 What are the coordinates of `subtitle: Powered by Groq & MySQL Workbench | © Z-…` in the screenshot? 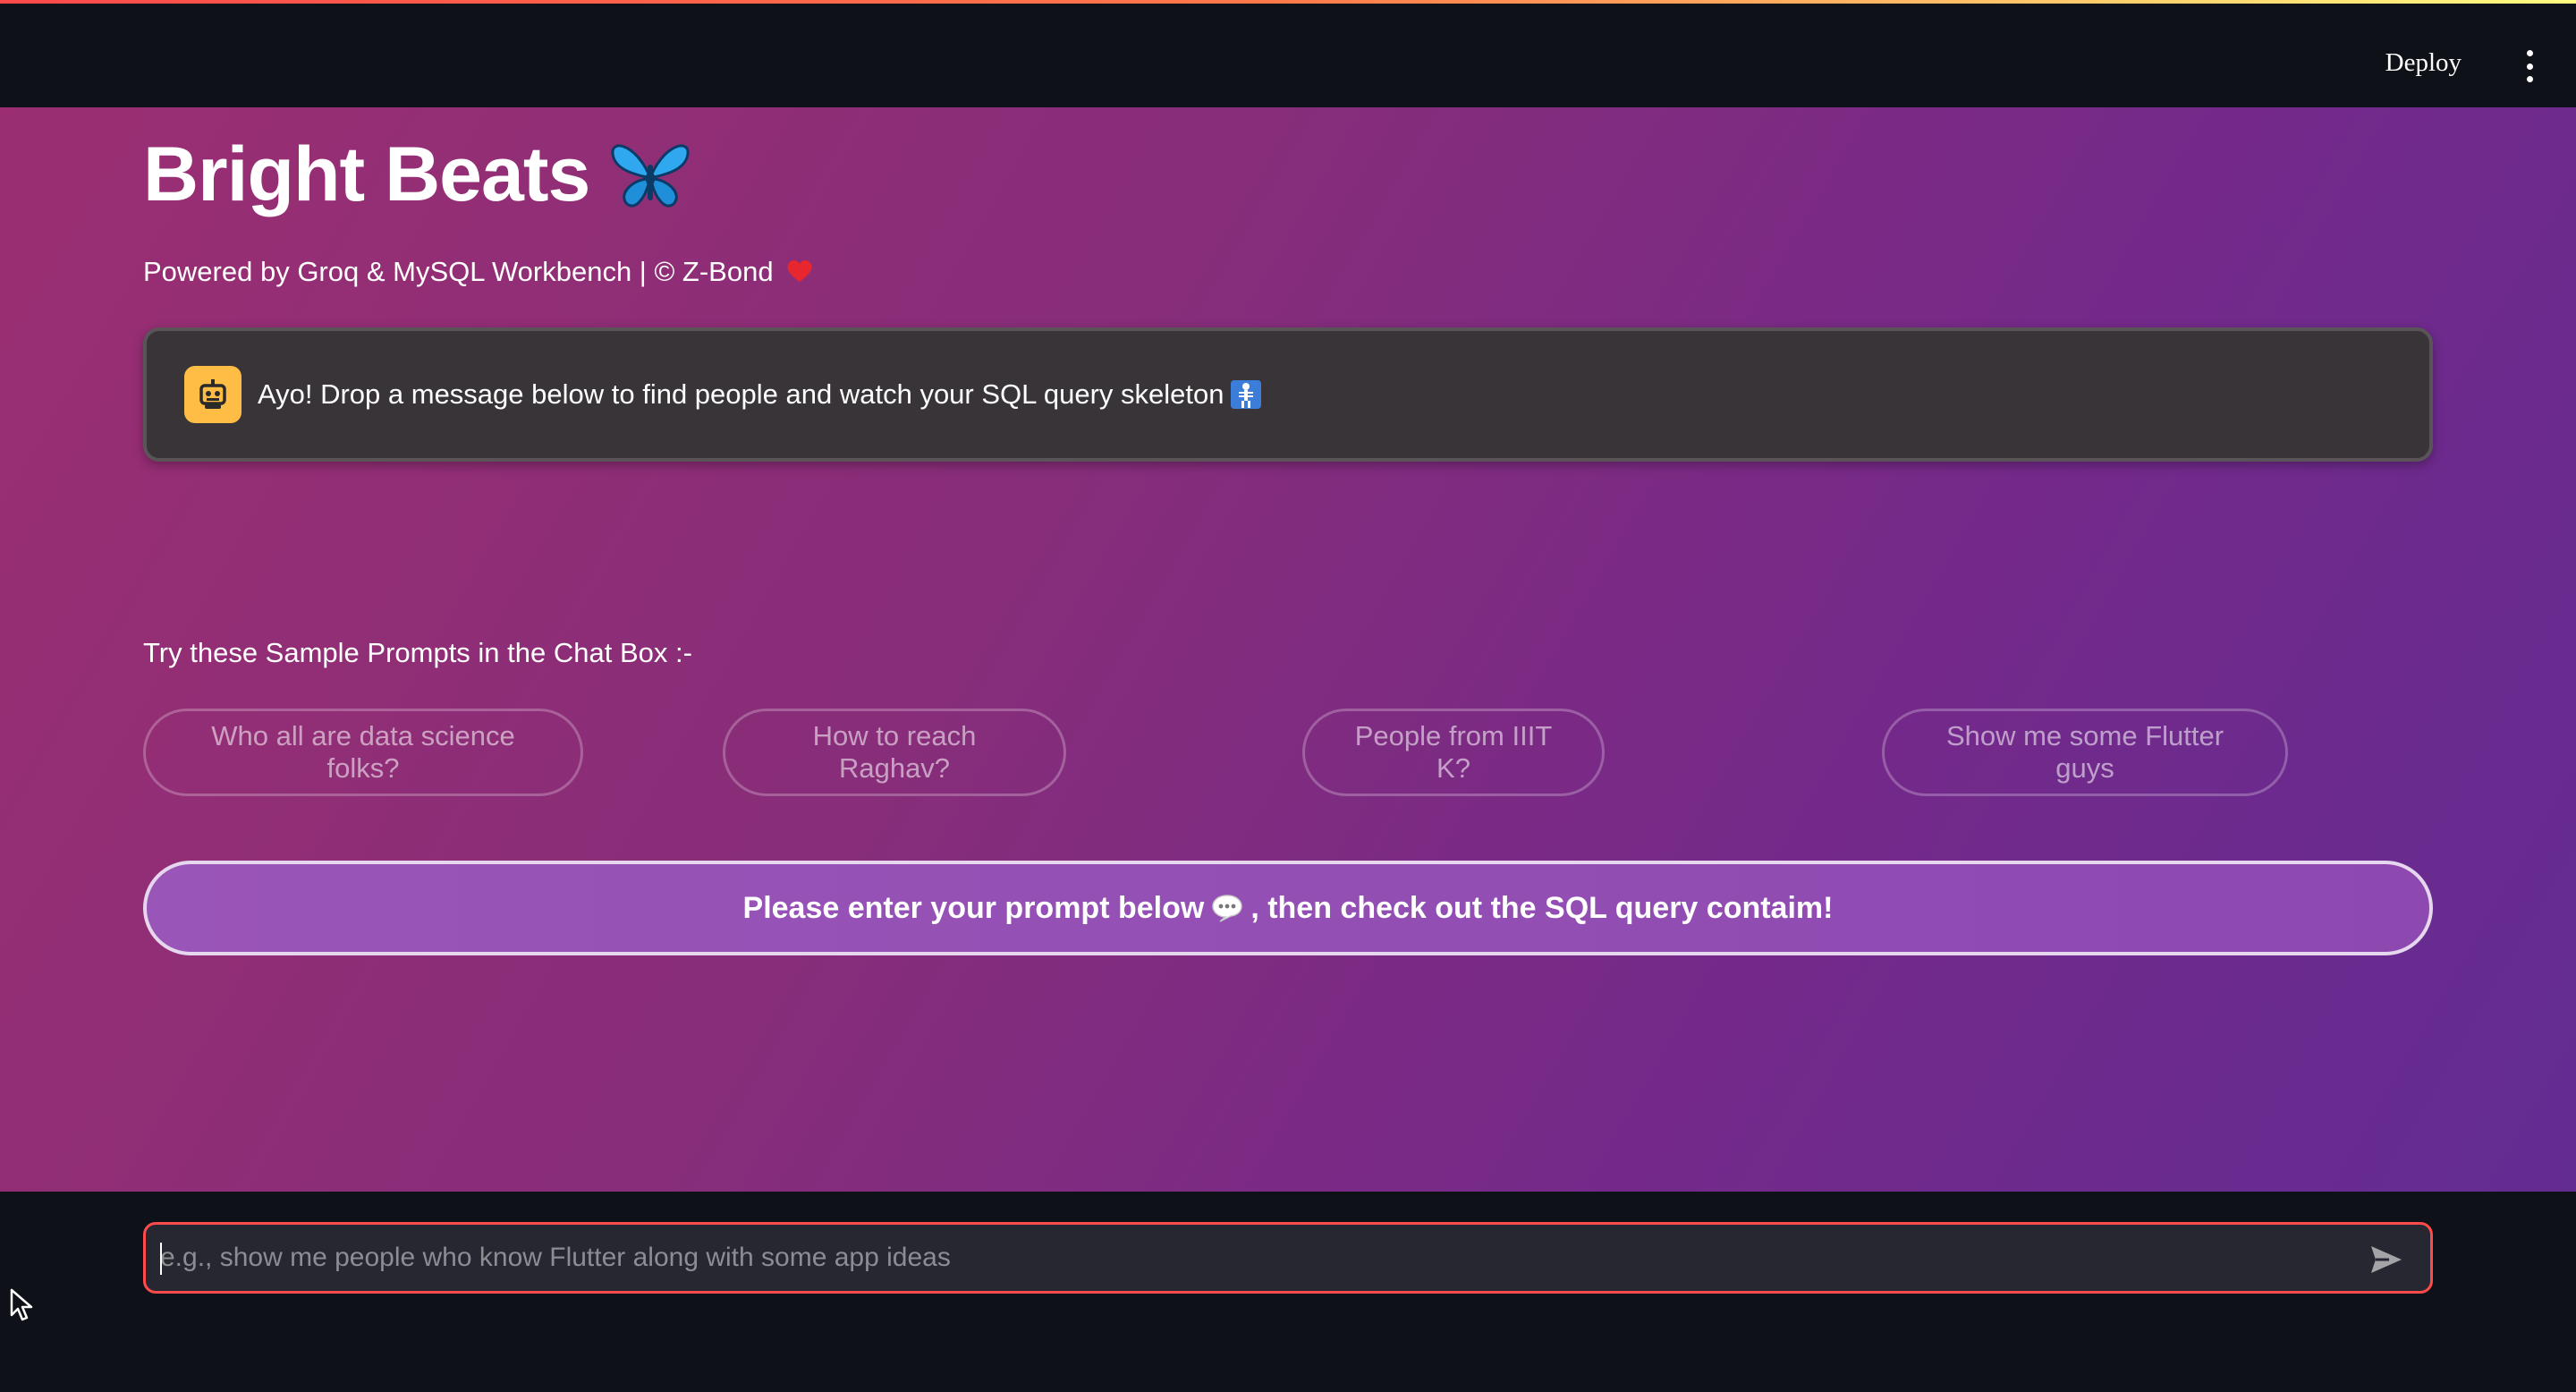 It's located at (478, 272).